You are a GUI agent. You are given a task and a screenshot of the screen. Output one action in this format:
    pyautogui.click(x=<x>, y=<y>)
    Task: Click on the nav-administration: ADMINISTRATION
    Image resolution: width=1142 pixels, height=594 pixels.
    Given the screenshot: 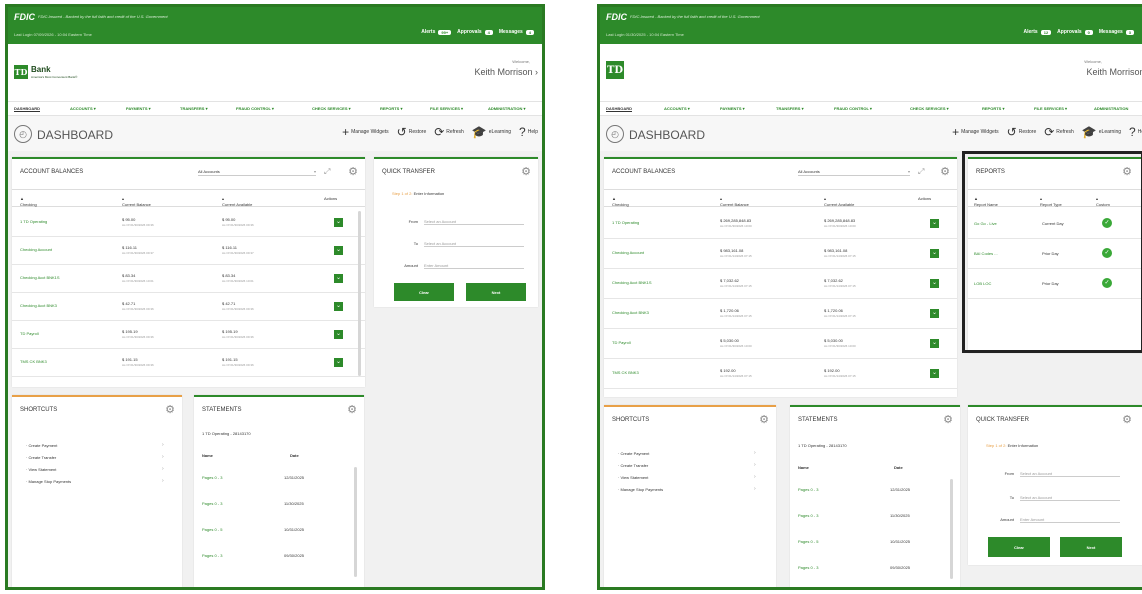 What is the action you would take?
    pyautogui.click(x=1111, y=108)
    